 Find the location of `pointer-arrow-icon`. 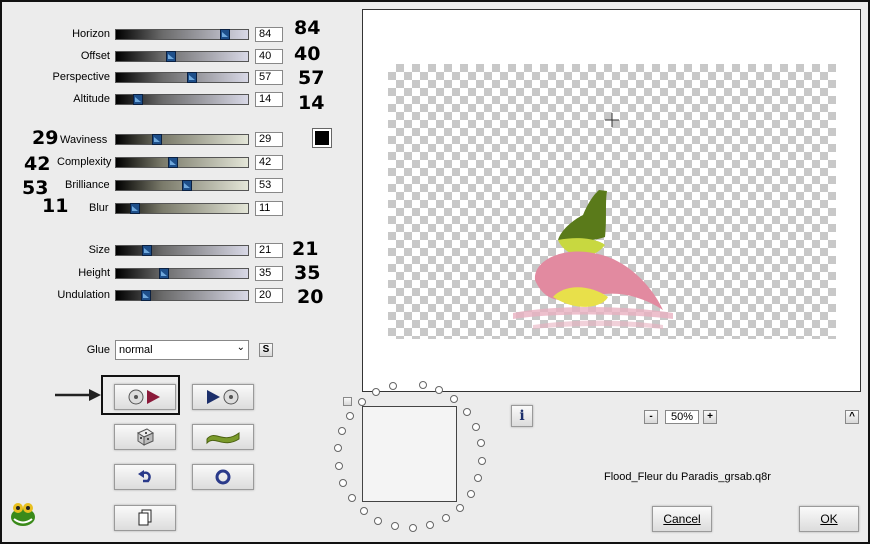

pointer-arrow-icon is located at coordinates (78, 395).